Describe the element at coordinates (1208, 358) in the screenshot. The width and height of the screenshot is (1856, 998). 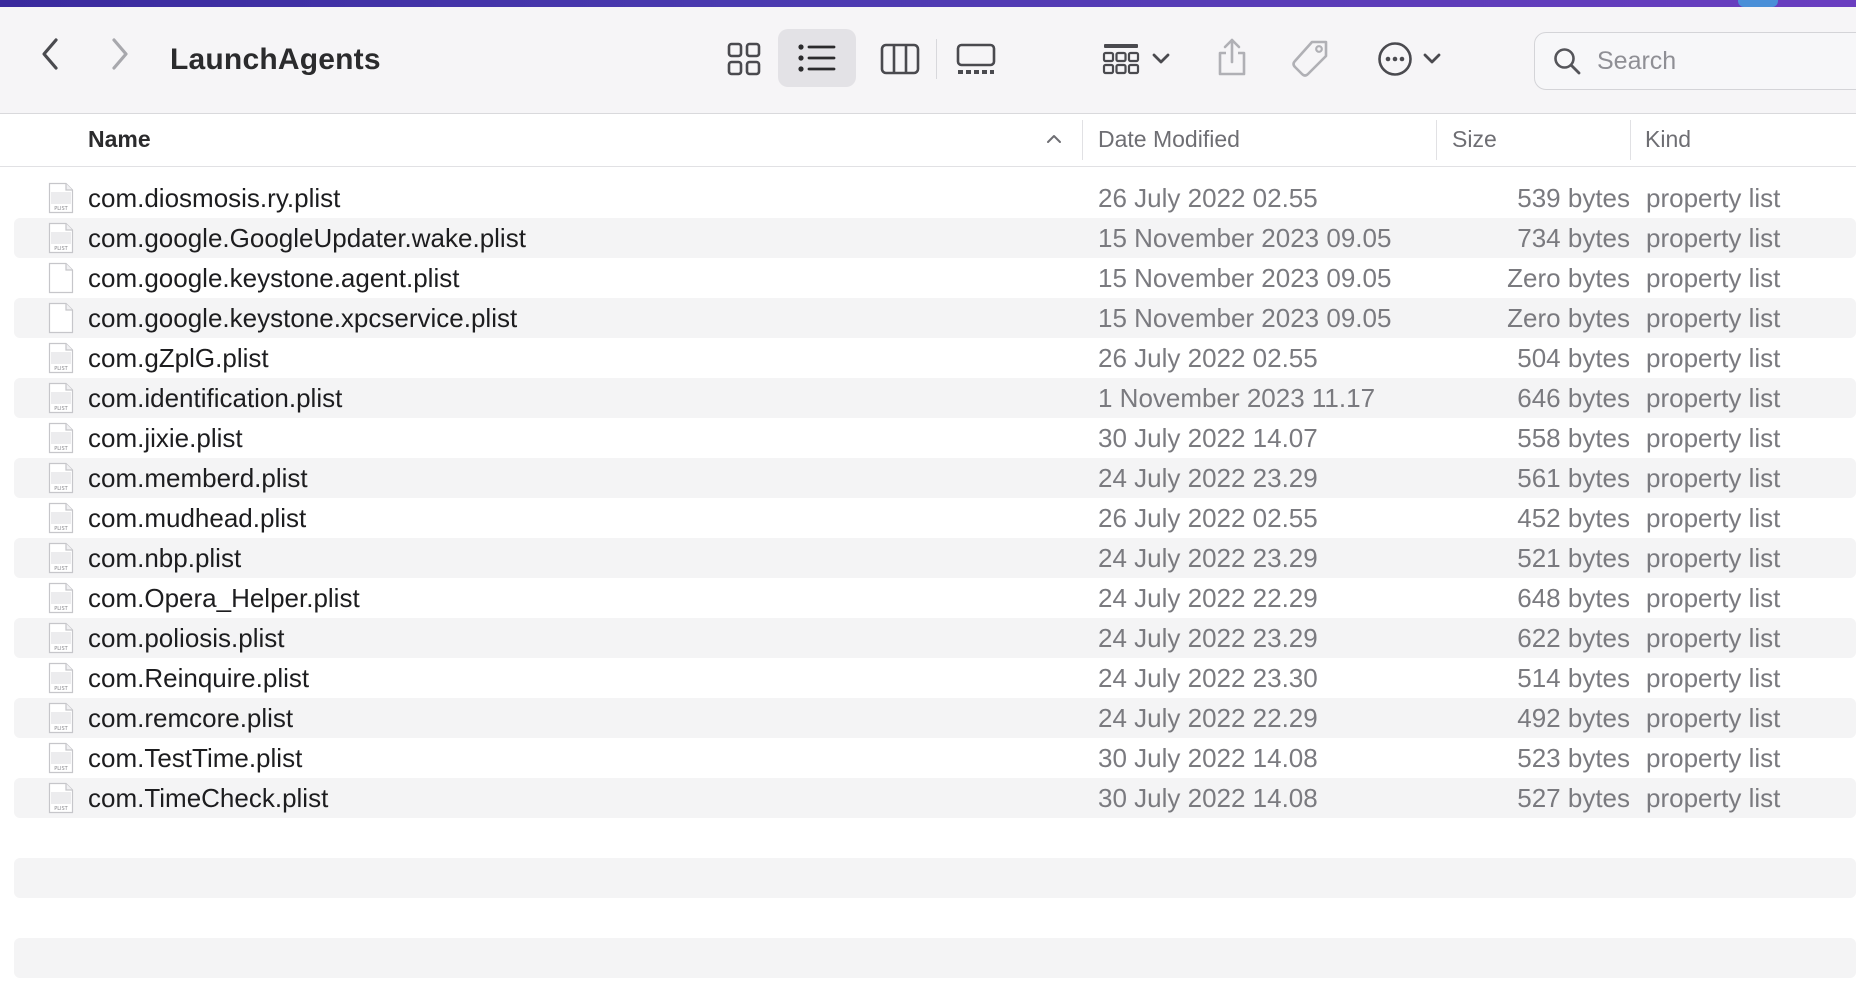
I see `file-date-modified: 26 July 2022 02.55` at that location.